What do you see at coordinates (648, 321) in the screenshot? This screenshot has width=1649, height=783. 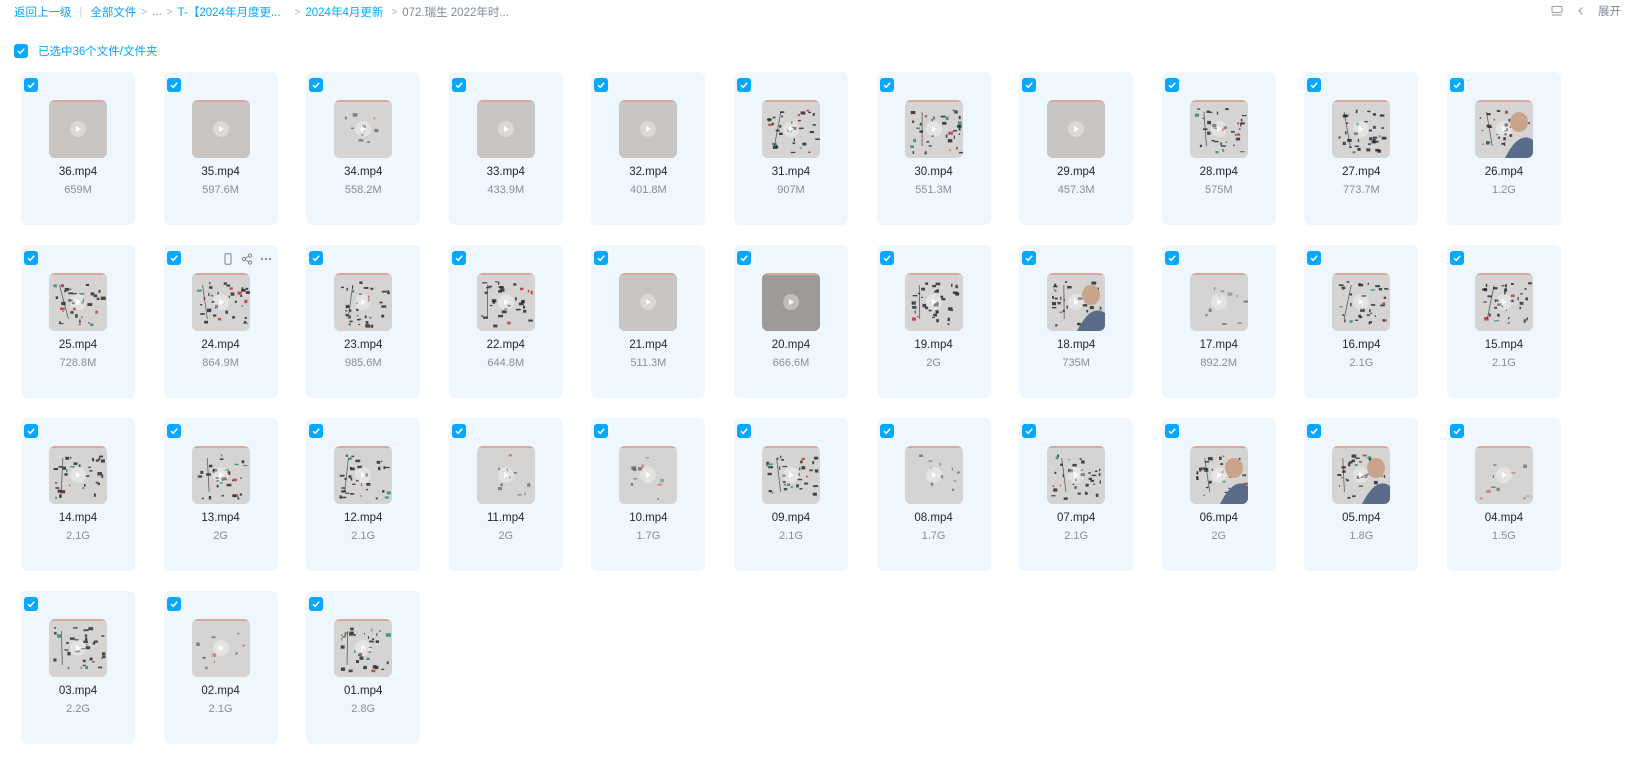 I see `file-card: 21.mp4 511.3M` at bounding box center [648, 321].